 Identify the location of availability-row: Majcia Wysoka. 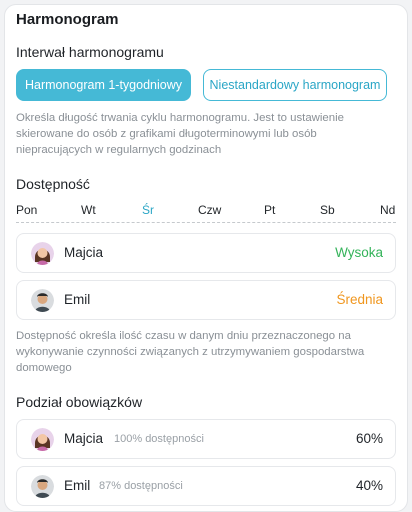
(206, 253).